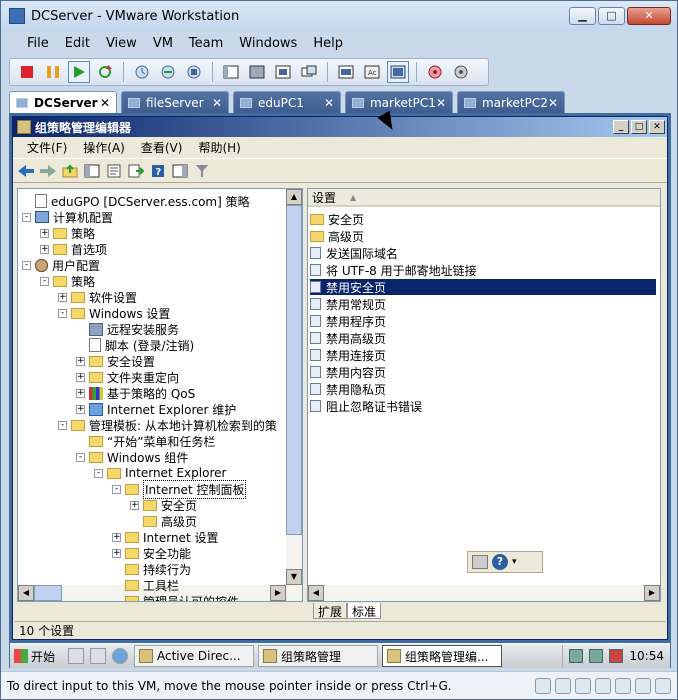  What do you see at coordinates (563, 685) in the screenshot?
I see `cdrom-icon` at bounding box center [563, 685].